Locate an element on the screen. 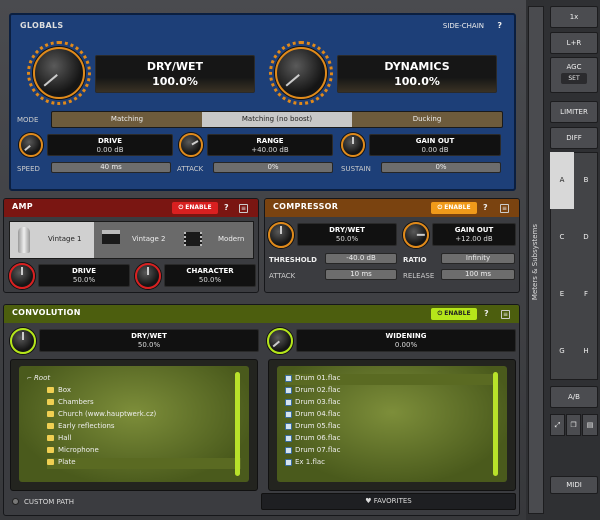 This screenshot has height=520, width=600. expand-icon: ⤢ is located at coordinates (557, 425).